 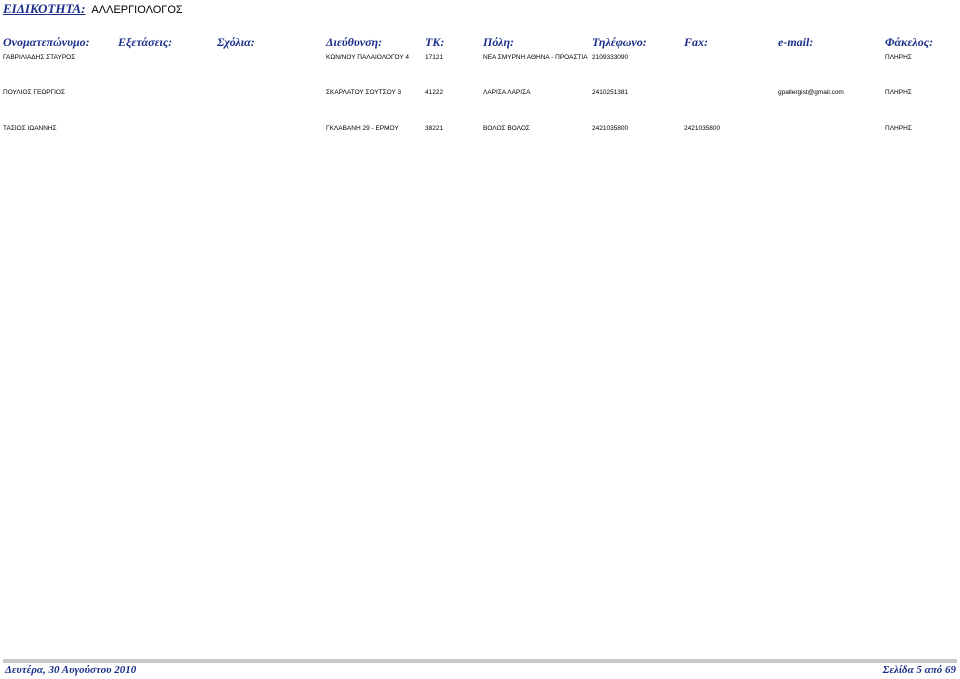 What do you see at coordinates (46, 42) in the screenshot?
I see `column-header-name: Ονοματεπώνυμο:` at bounding box center [46, 42].